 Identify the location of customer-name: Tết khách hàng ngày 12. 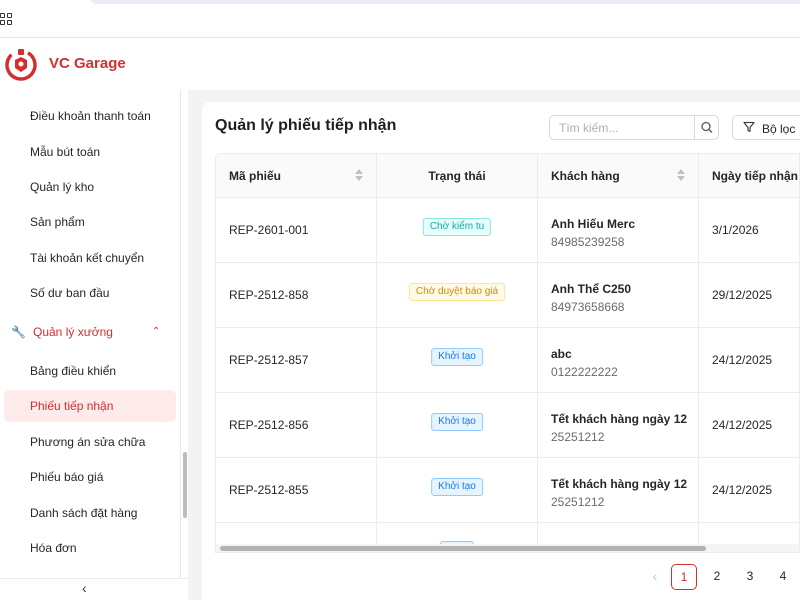
(619, 419).